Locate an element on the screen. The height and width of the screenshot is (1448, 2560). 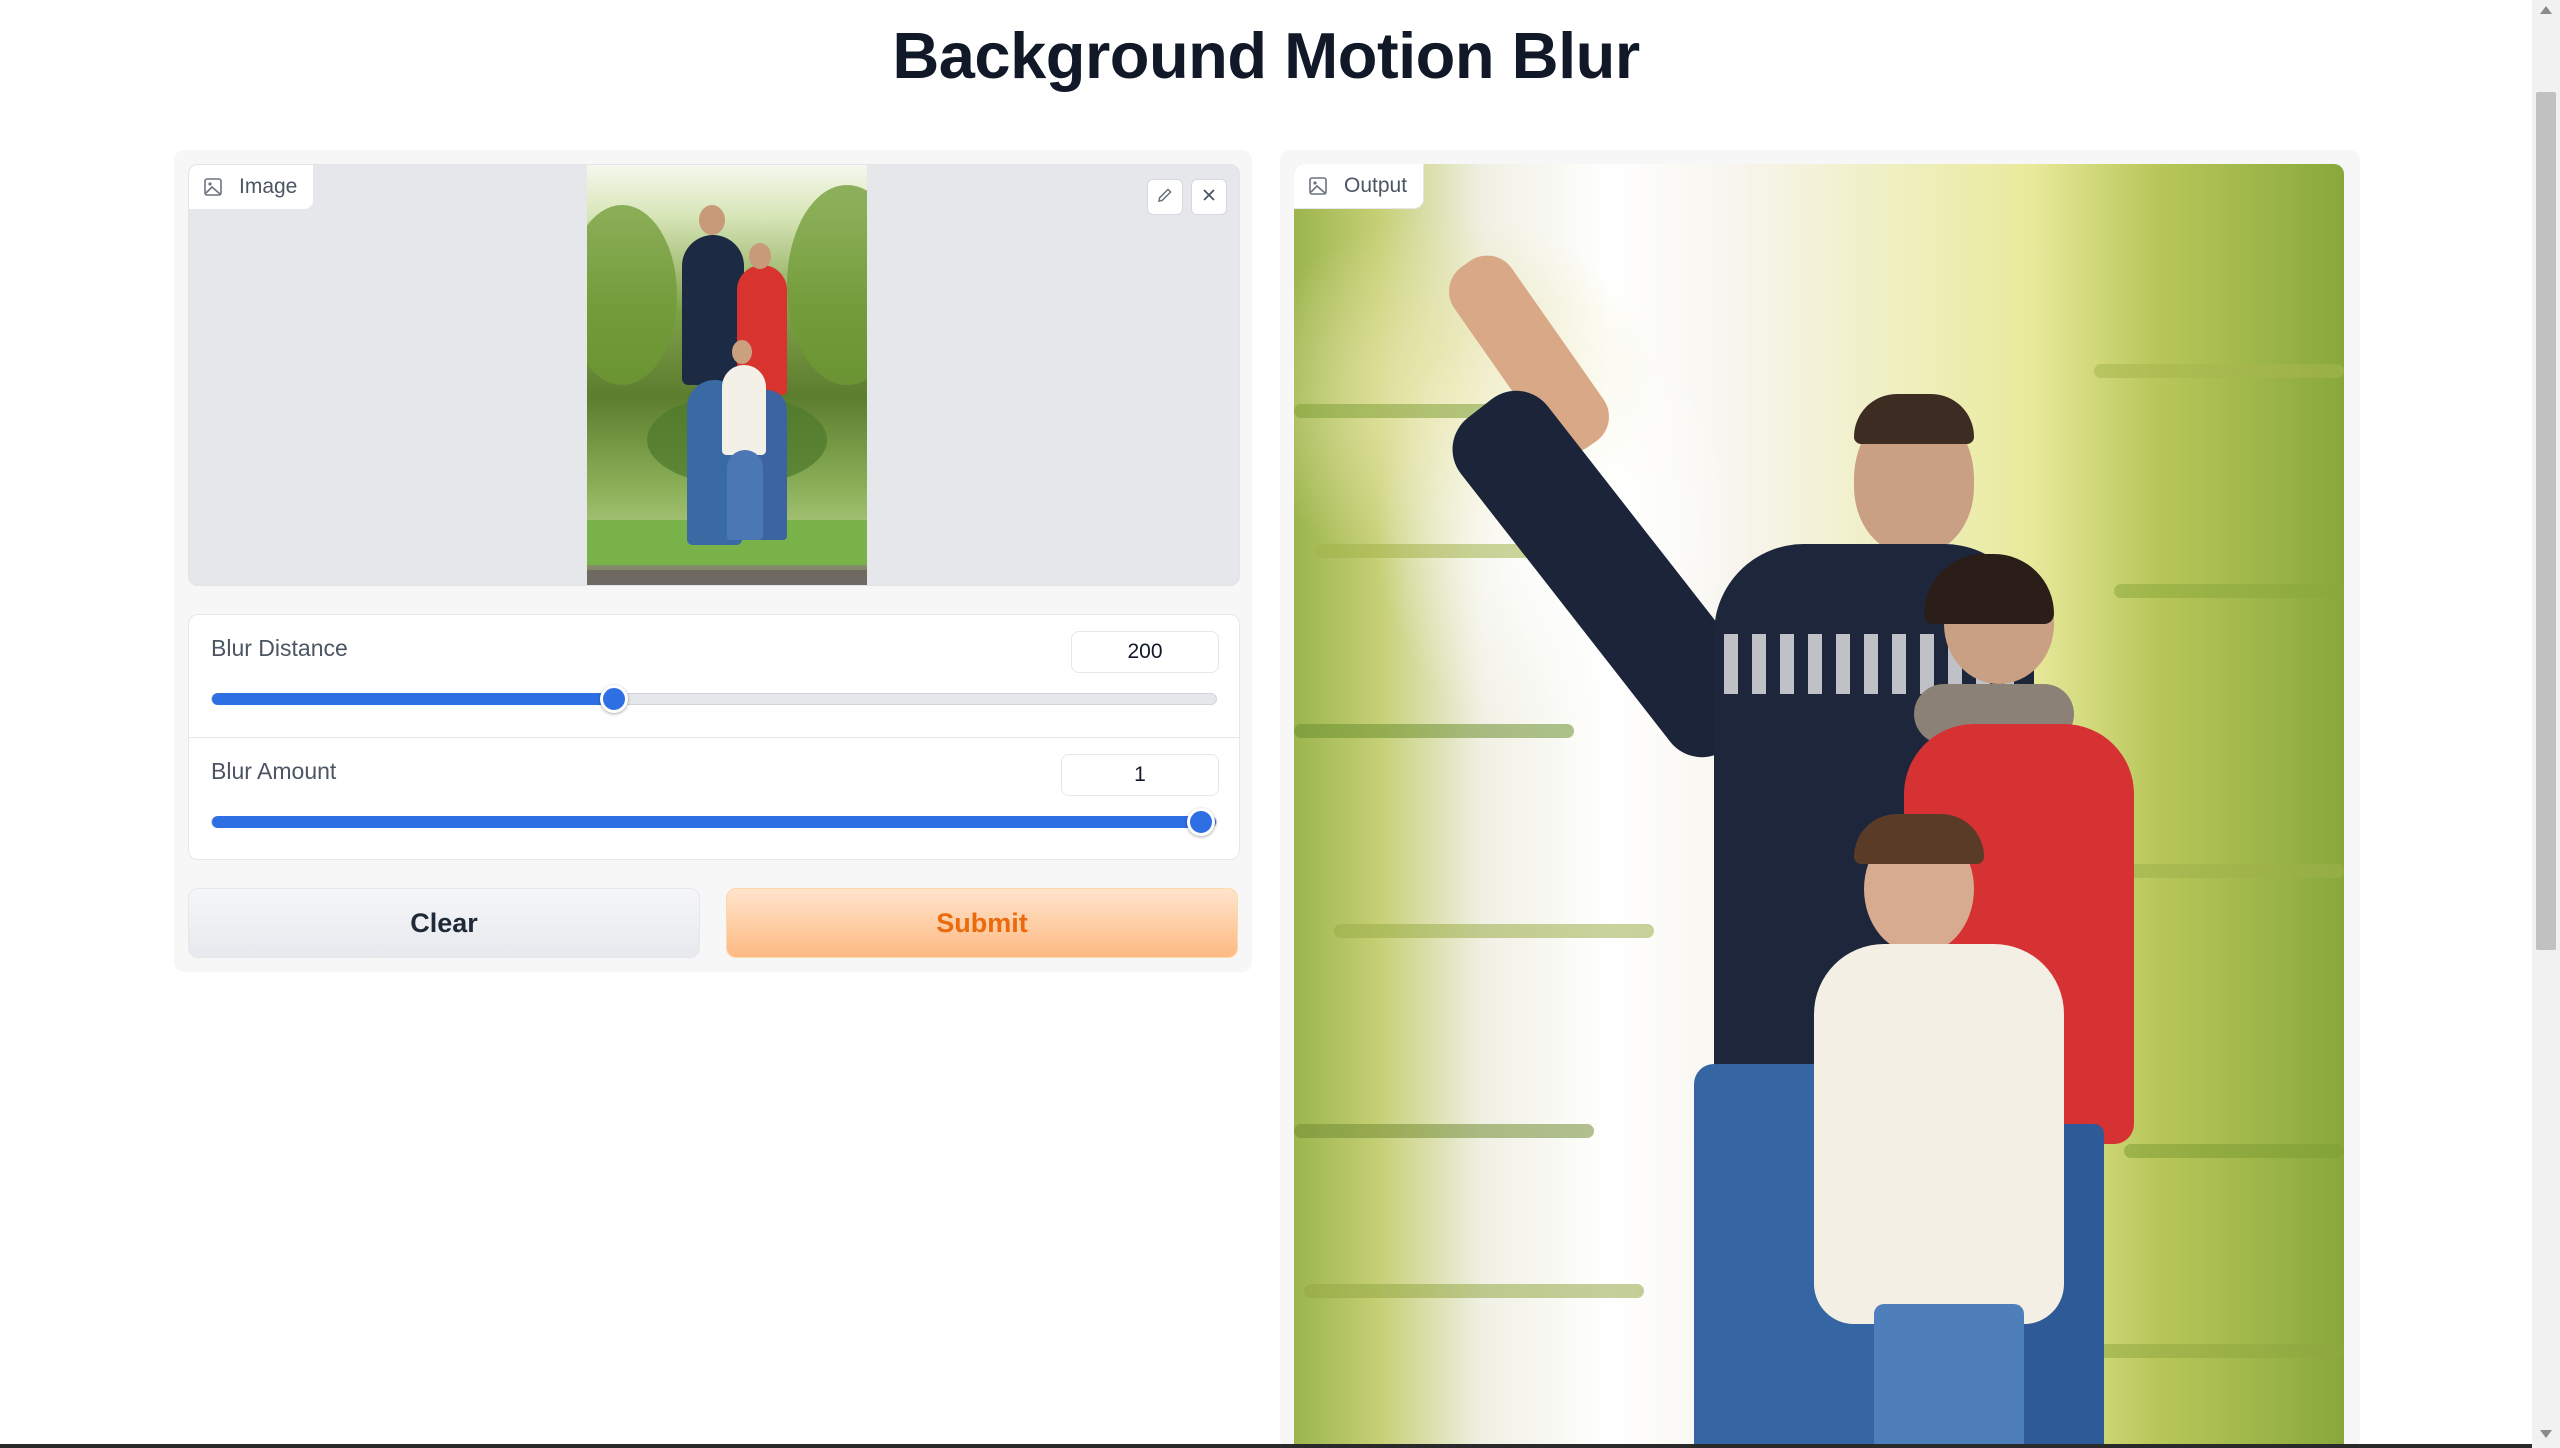
blur-amount-input: 1 is located at coordinates (1140, 775).